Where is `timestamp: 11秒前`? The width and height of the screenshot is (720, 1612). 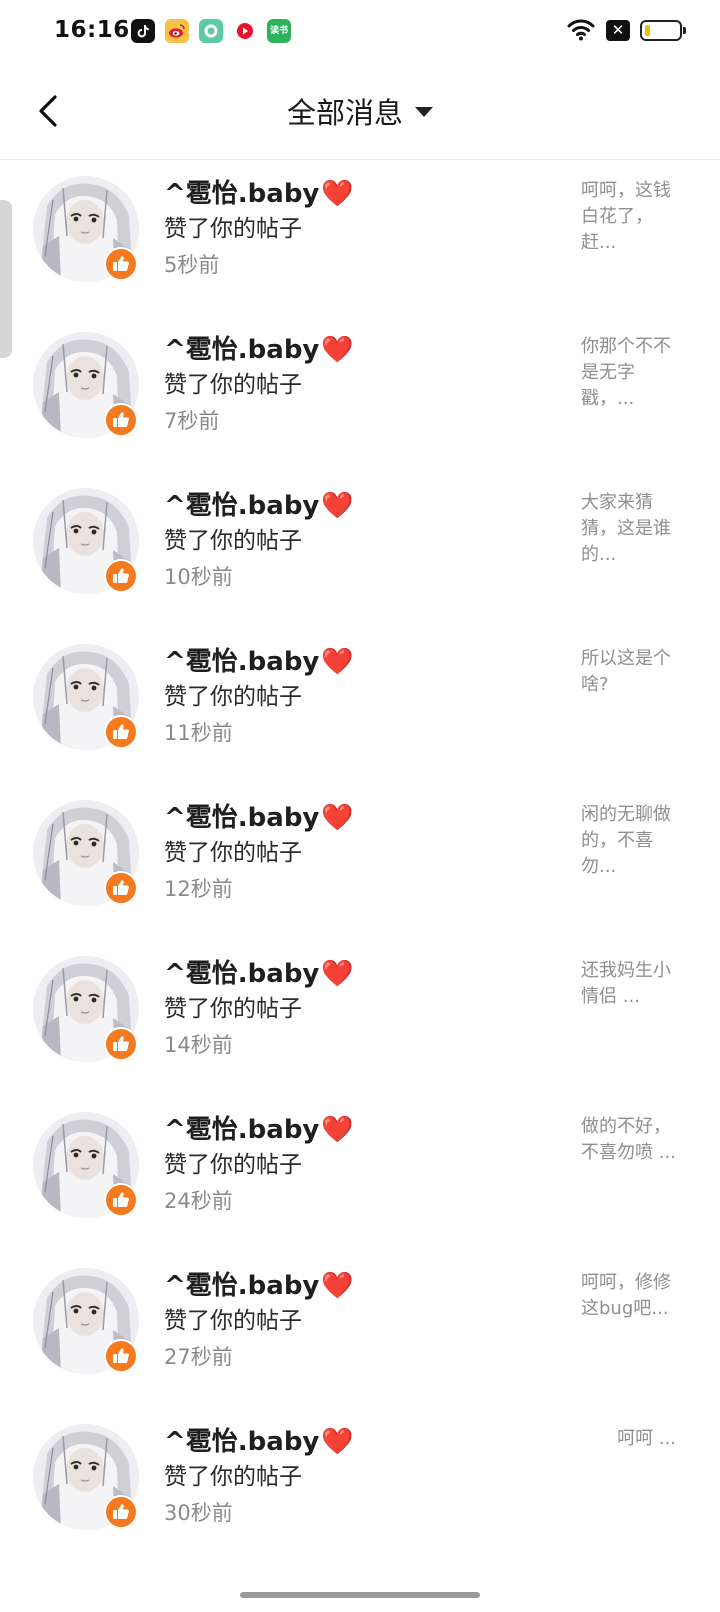
timestamp: 11秒前 is located at coordinates (198, 733).